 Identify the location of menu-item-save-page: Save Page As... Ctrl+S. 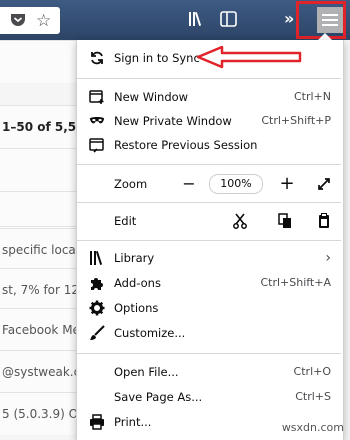
(209, 397).